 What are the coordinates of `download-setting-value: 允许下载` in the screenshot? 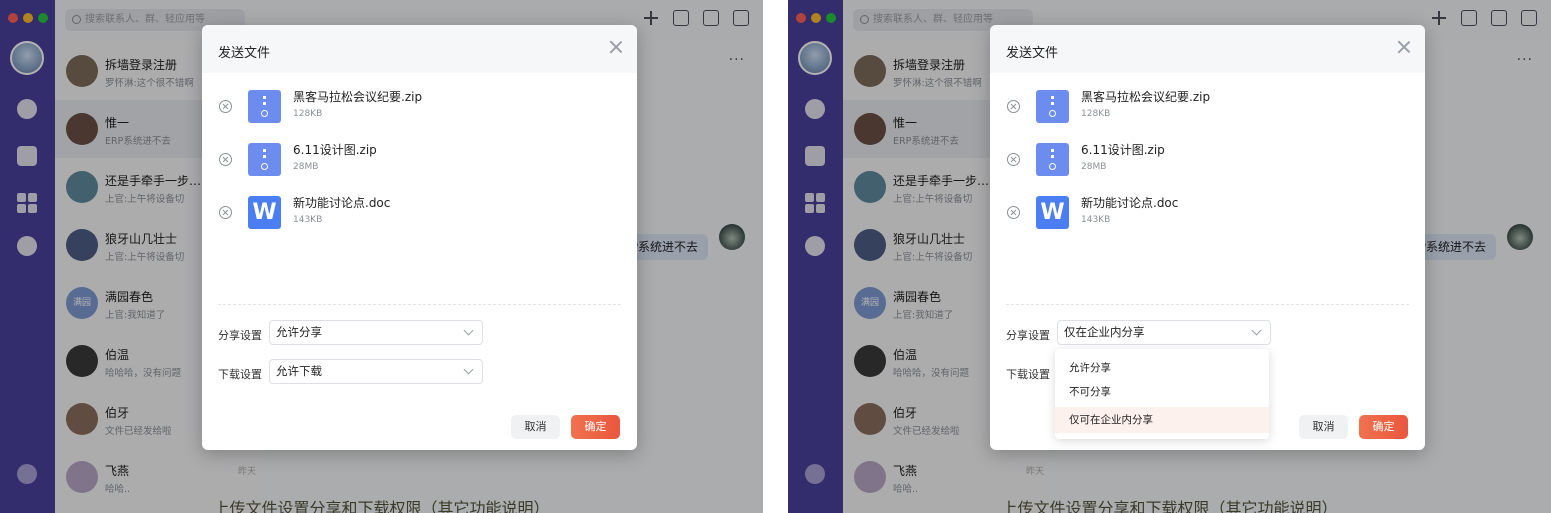 It's located at (299, 371).